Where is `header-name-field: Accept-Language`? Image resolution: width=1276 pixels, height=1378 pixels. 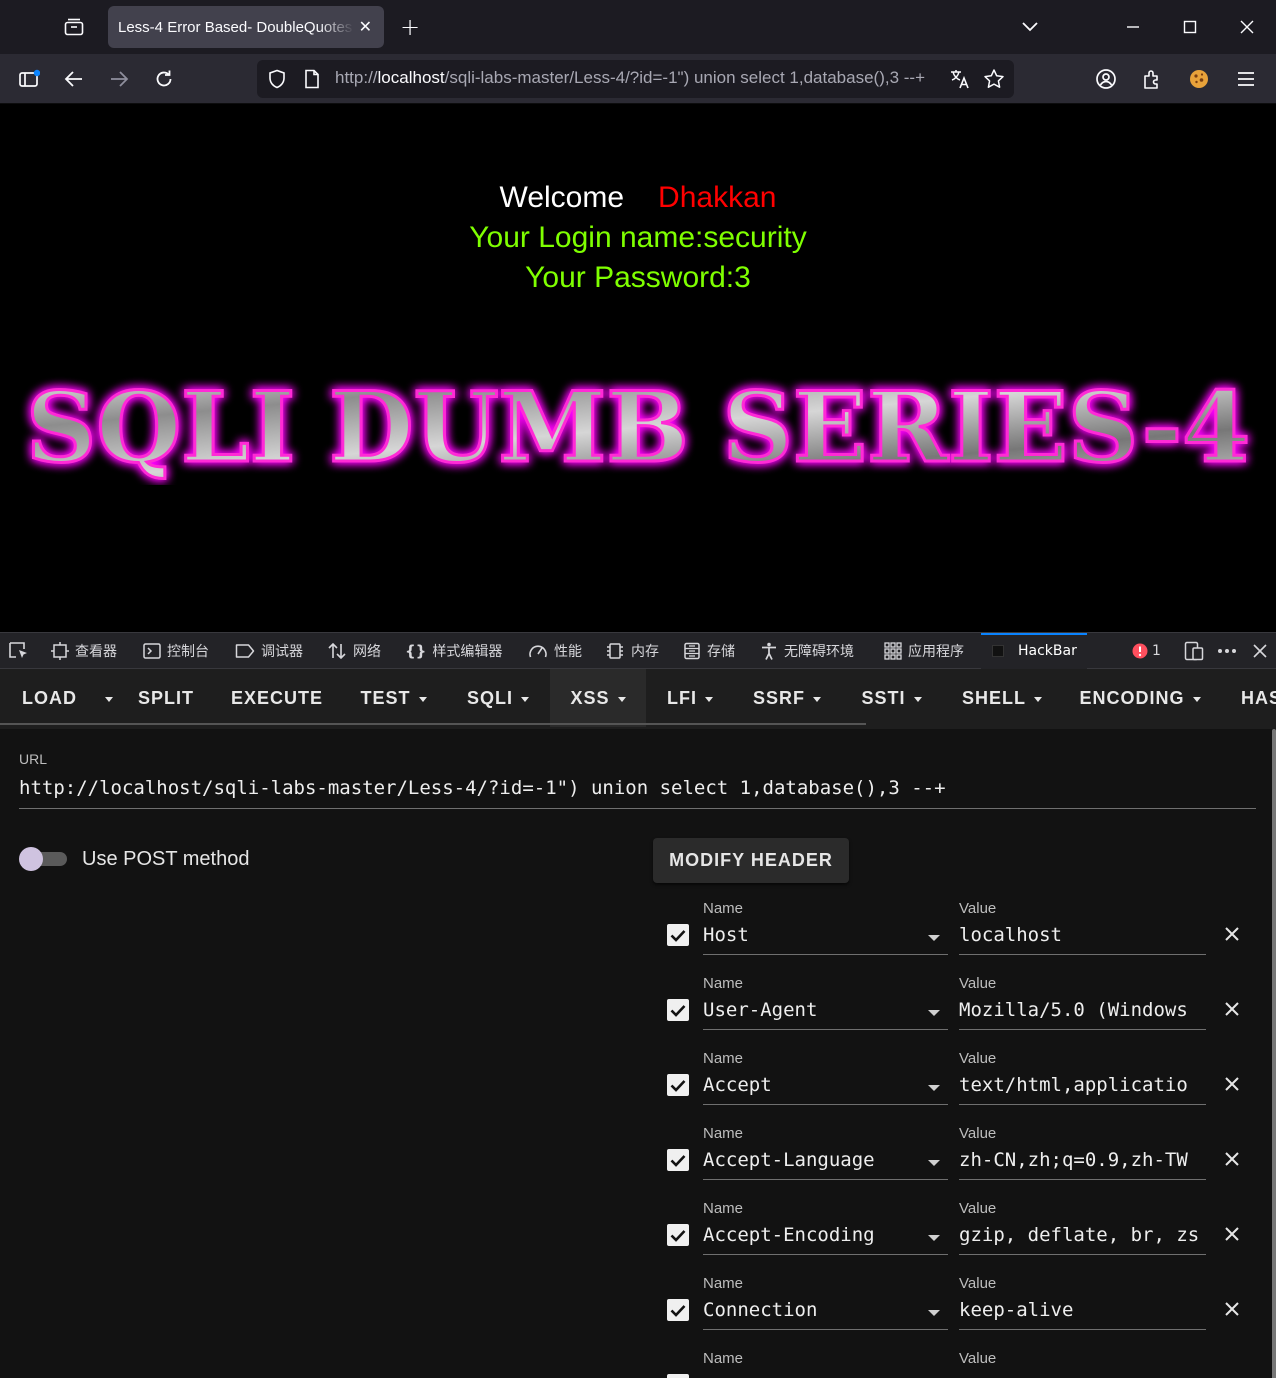 header-name-field: Accept-Language is located at coordinates (825, 1164).